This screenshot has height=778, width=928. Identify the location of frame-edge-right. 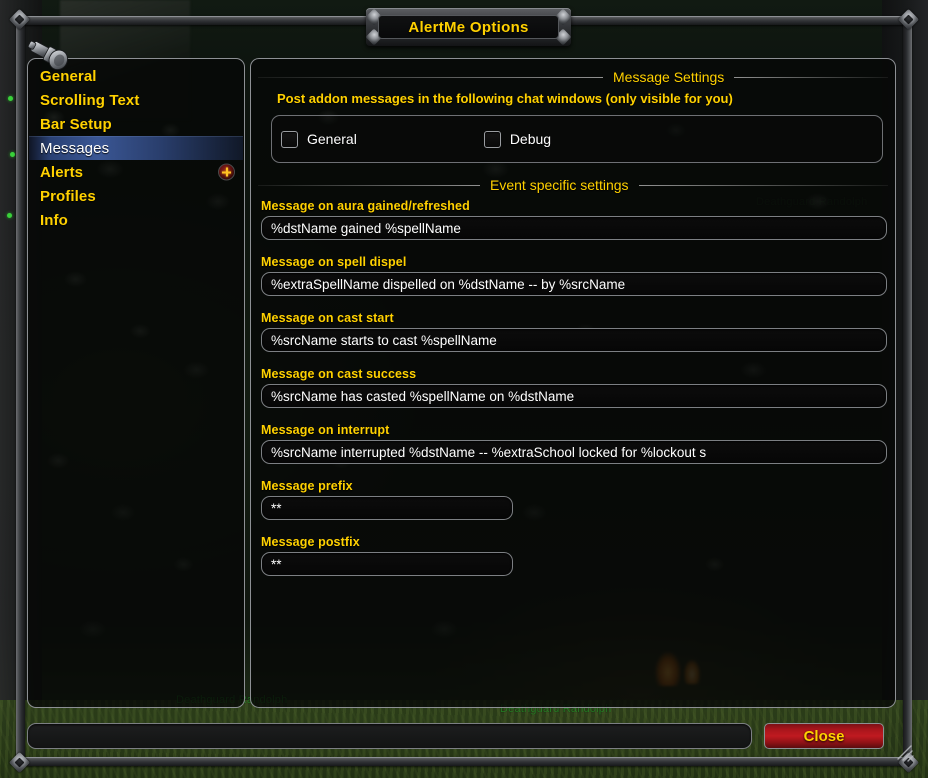
(907, 391).